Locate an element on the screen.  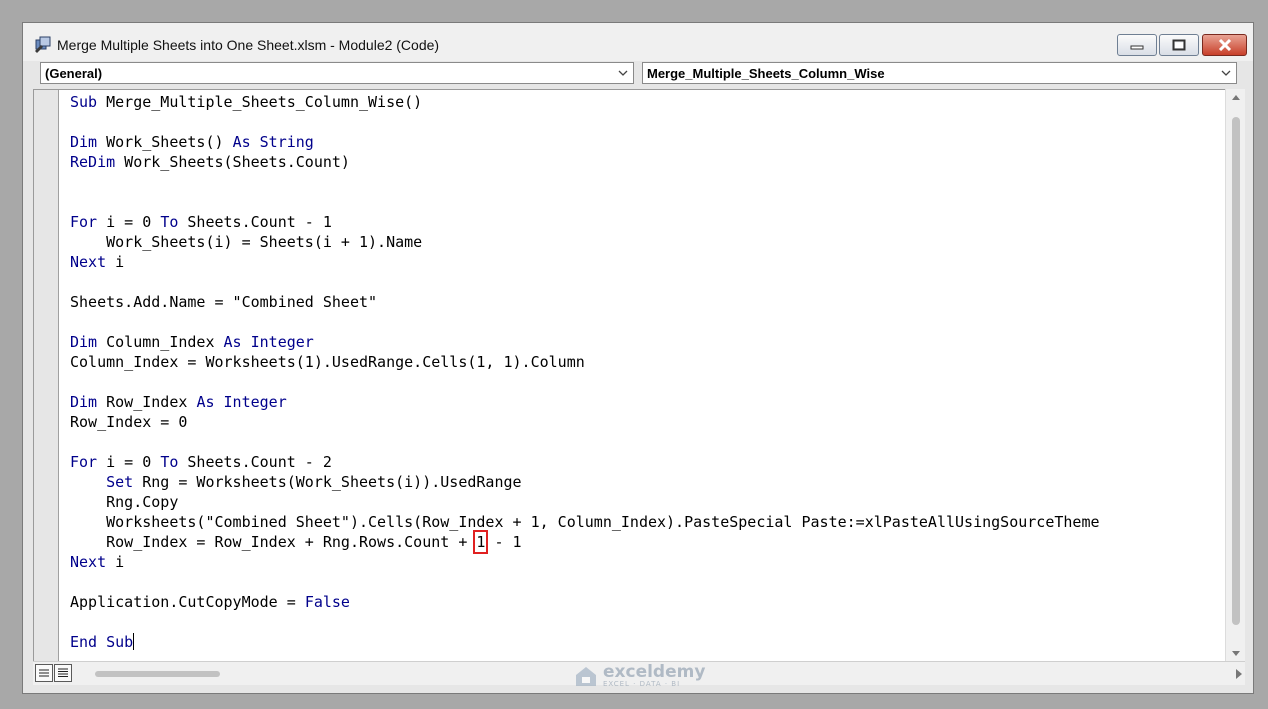
minimize-button is located at coordinates (1137, 45).